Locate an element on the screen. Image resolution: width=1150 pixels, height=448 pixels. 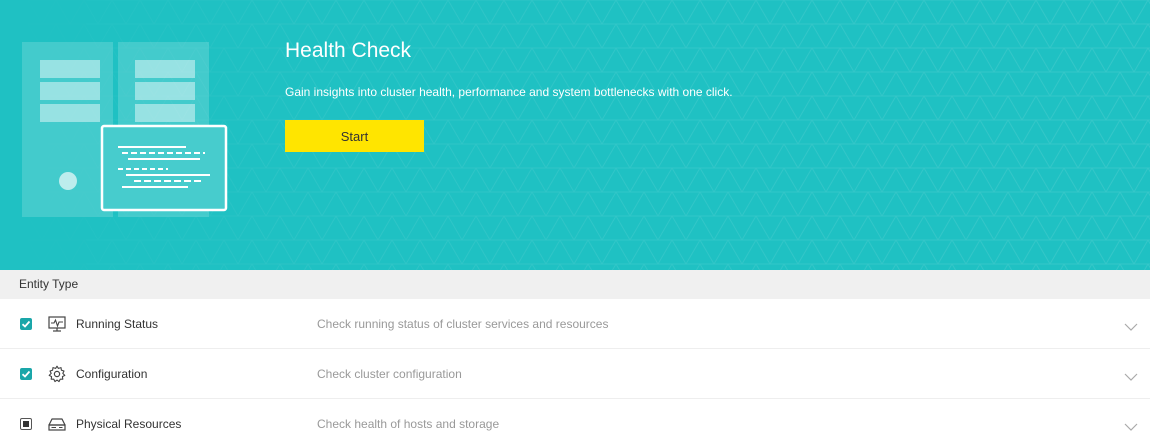
entity-description: Check health of hosts and storage is located at coordinates (408, 423).